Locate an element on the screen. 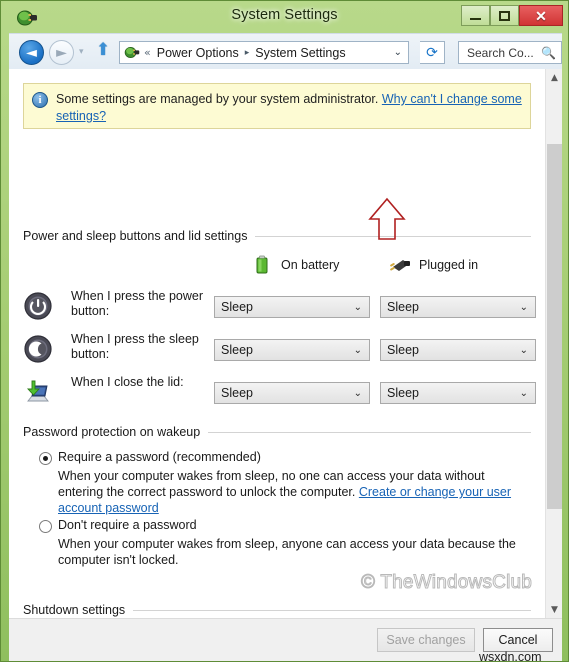 The image size is (569, 669). scroll-down-button: ▼ is located at coordinates (554, 609).